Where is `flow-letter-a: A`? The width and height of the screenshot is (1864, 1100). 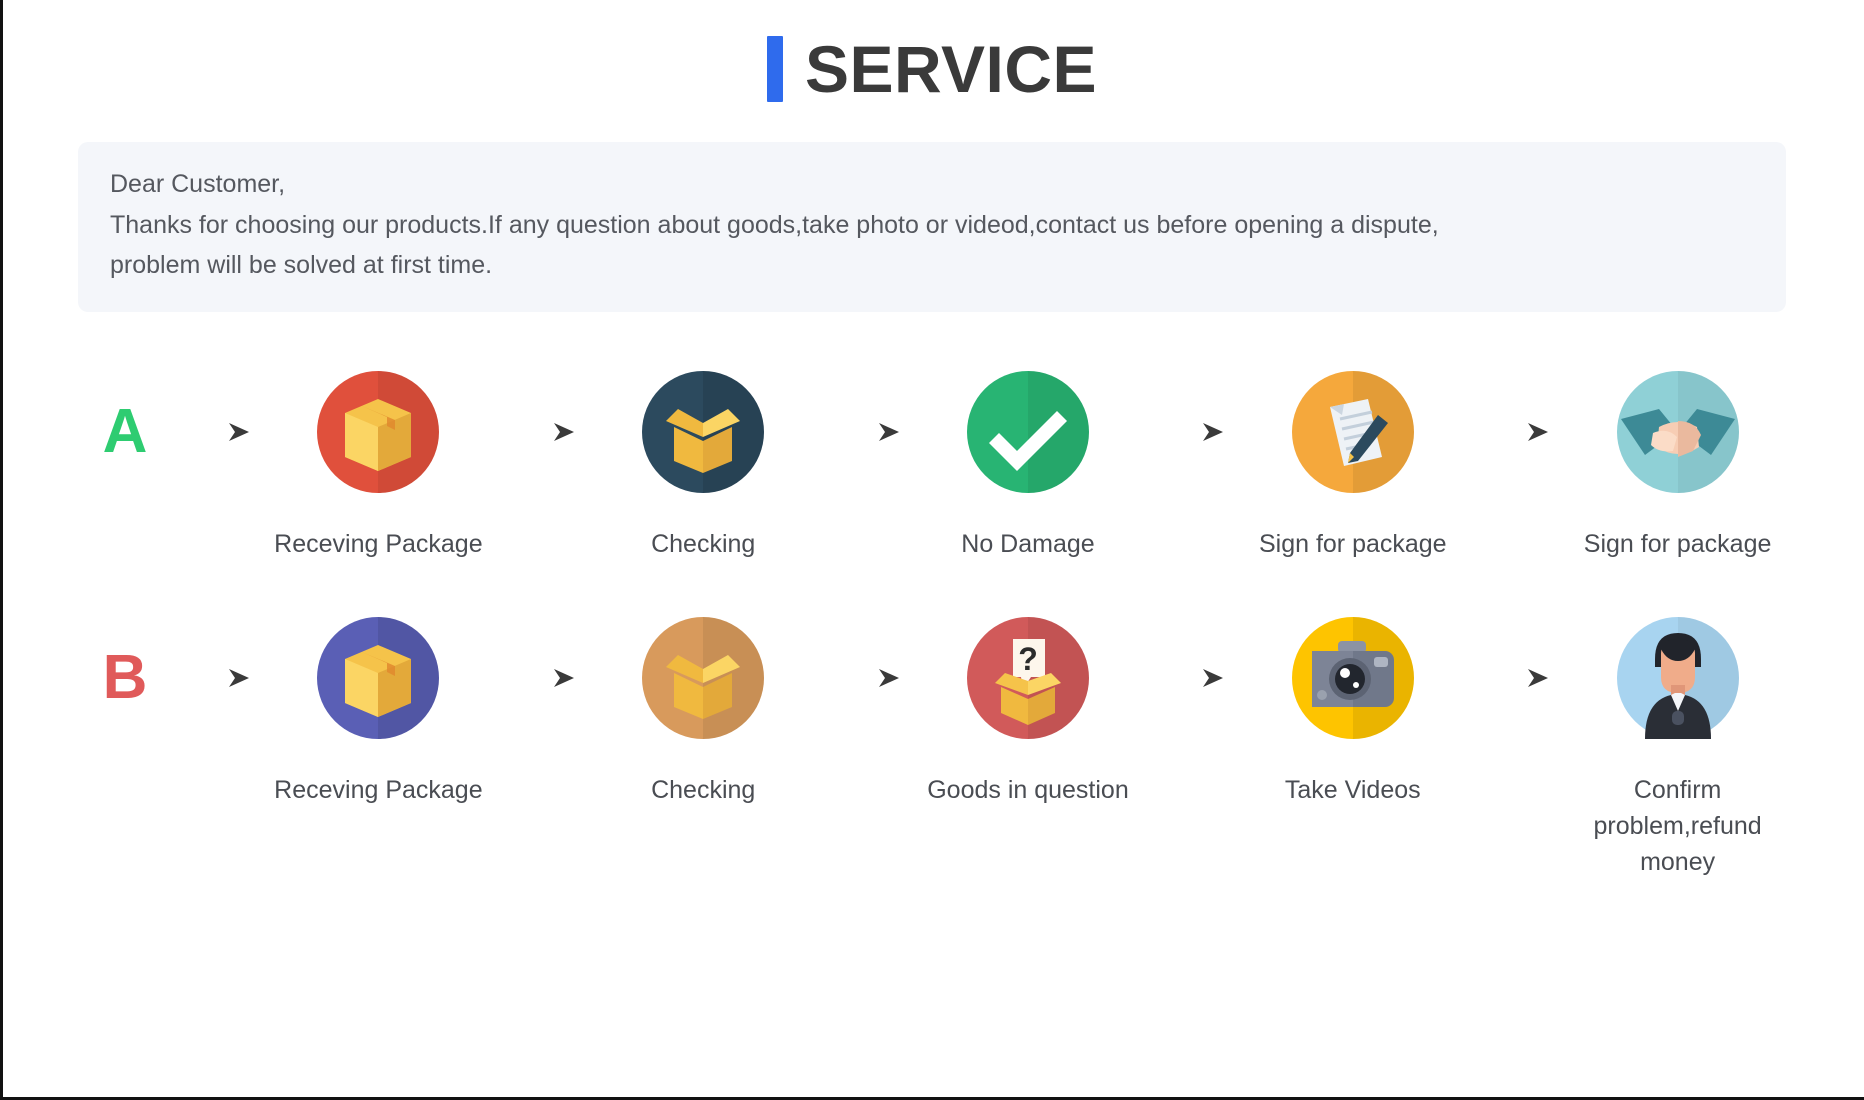 flow-letter-a: A is located at coordinates (125, 432).